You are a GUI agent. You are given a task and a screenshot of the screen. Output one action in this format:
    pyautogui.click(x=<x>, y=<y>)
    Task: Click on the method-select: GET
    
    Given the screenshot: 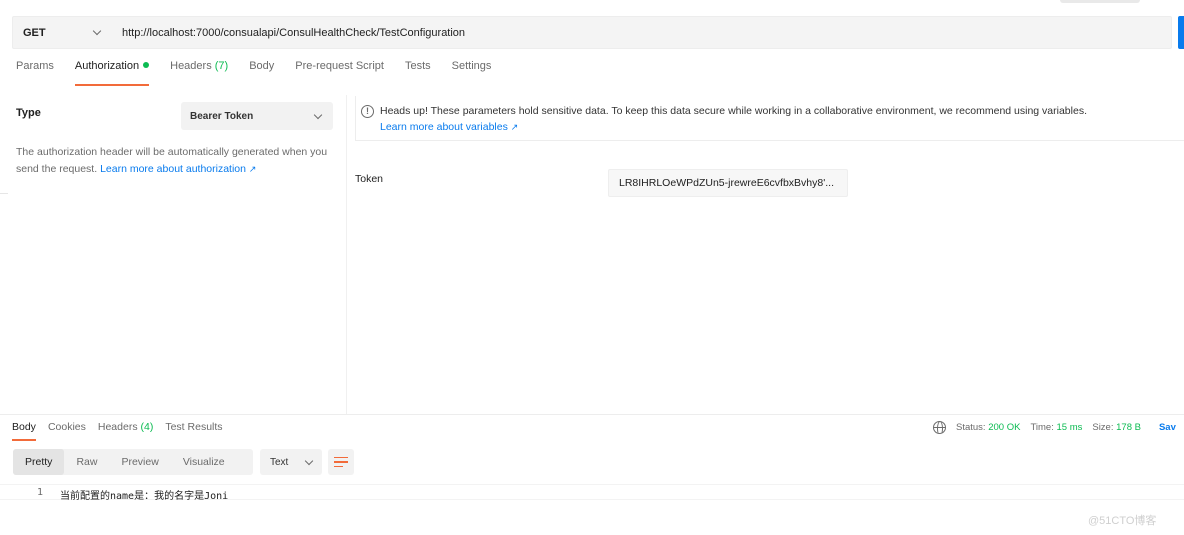 What is the action you would take?
    pyautogui.click(x=60, y=32)
    